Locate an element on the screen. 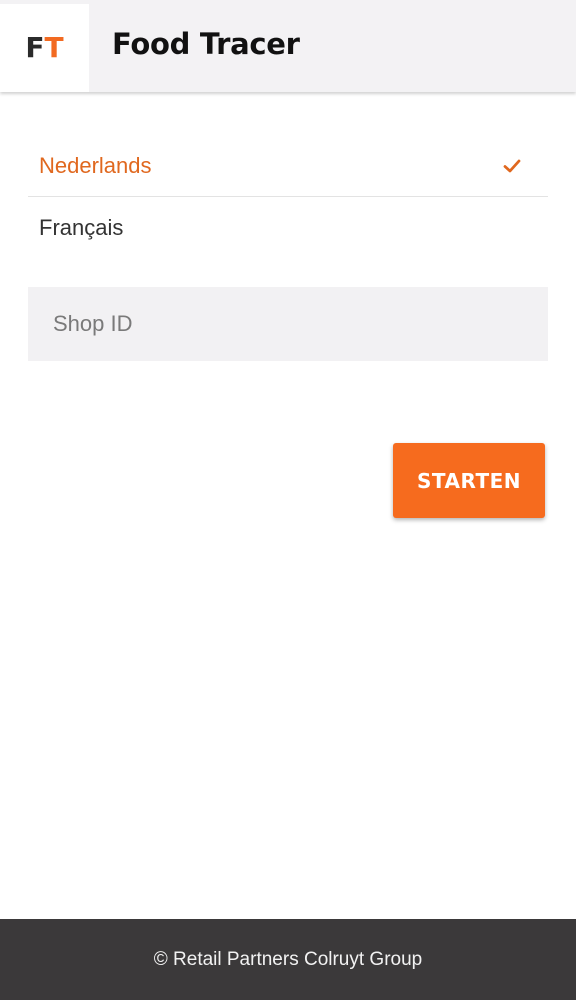 Image resolution: width=576 pixels, height=1000 pixels. language-label: Nederlands is located at coordinates (95, 165).